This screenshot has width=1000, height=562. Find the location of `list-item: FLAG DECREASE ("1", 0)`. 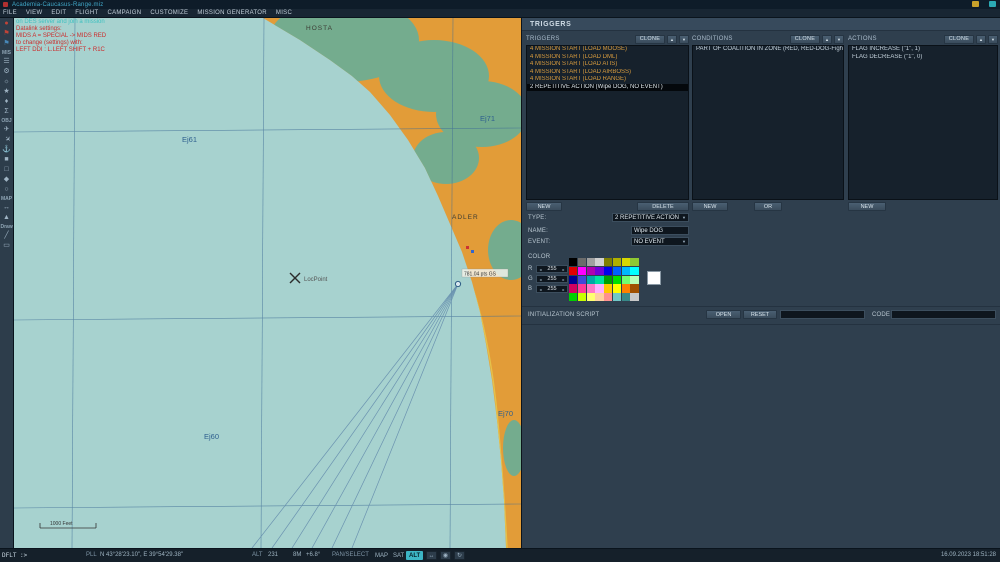

list-item: FLAG DECREASE ("1", 0) is located at coordinates (923, 58).